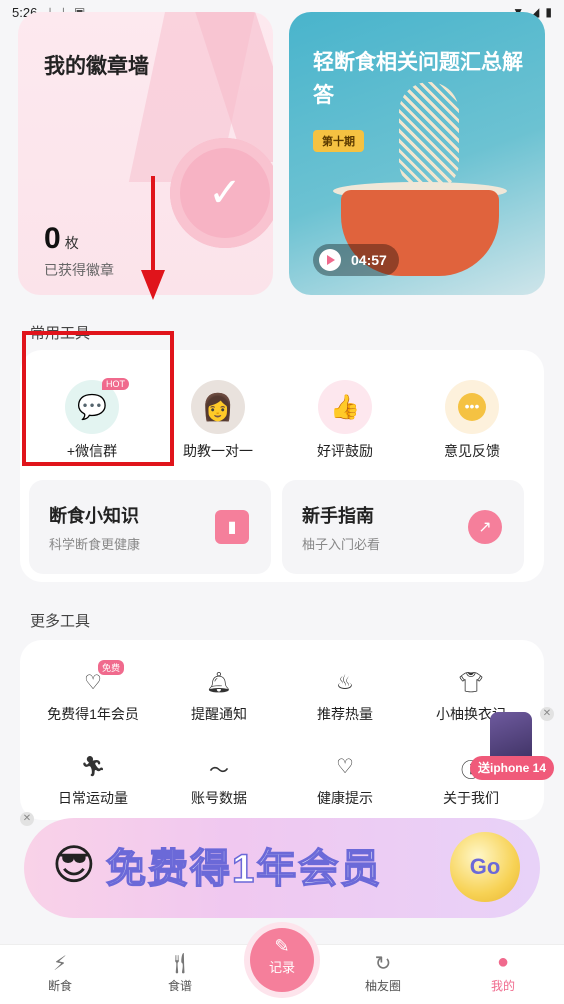 This screenshot has height=1004, width=564. What do you see at coordinates (219, 771) in the screenshot?
I see `chart-icon: 〜` at bounding box center [219, 771].